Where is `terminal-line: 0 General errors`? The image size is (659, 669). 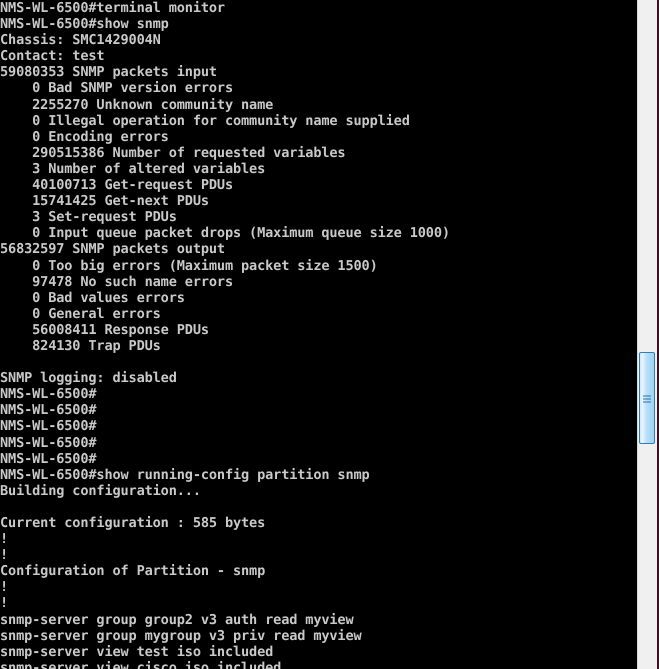
terminal-line: 0 General errors is located at coordinates (80, 313).